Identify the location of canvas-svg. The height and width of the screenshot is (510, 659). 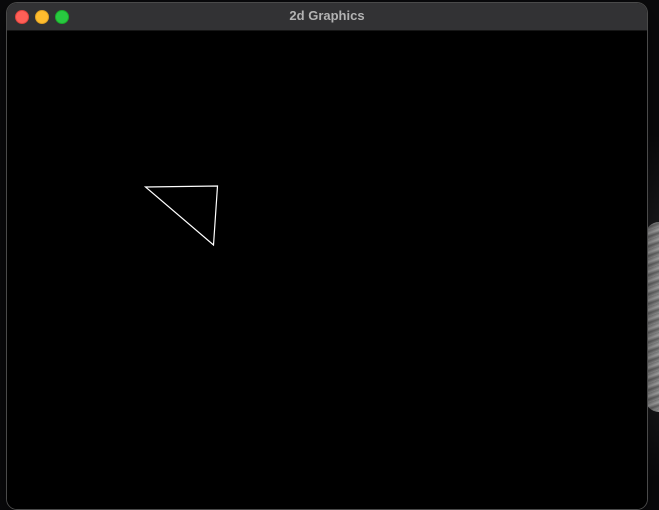
(181, 216).